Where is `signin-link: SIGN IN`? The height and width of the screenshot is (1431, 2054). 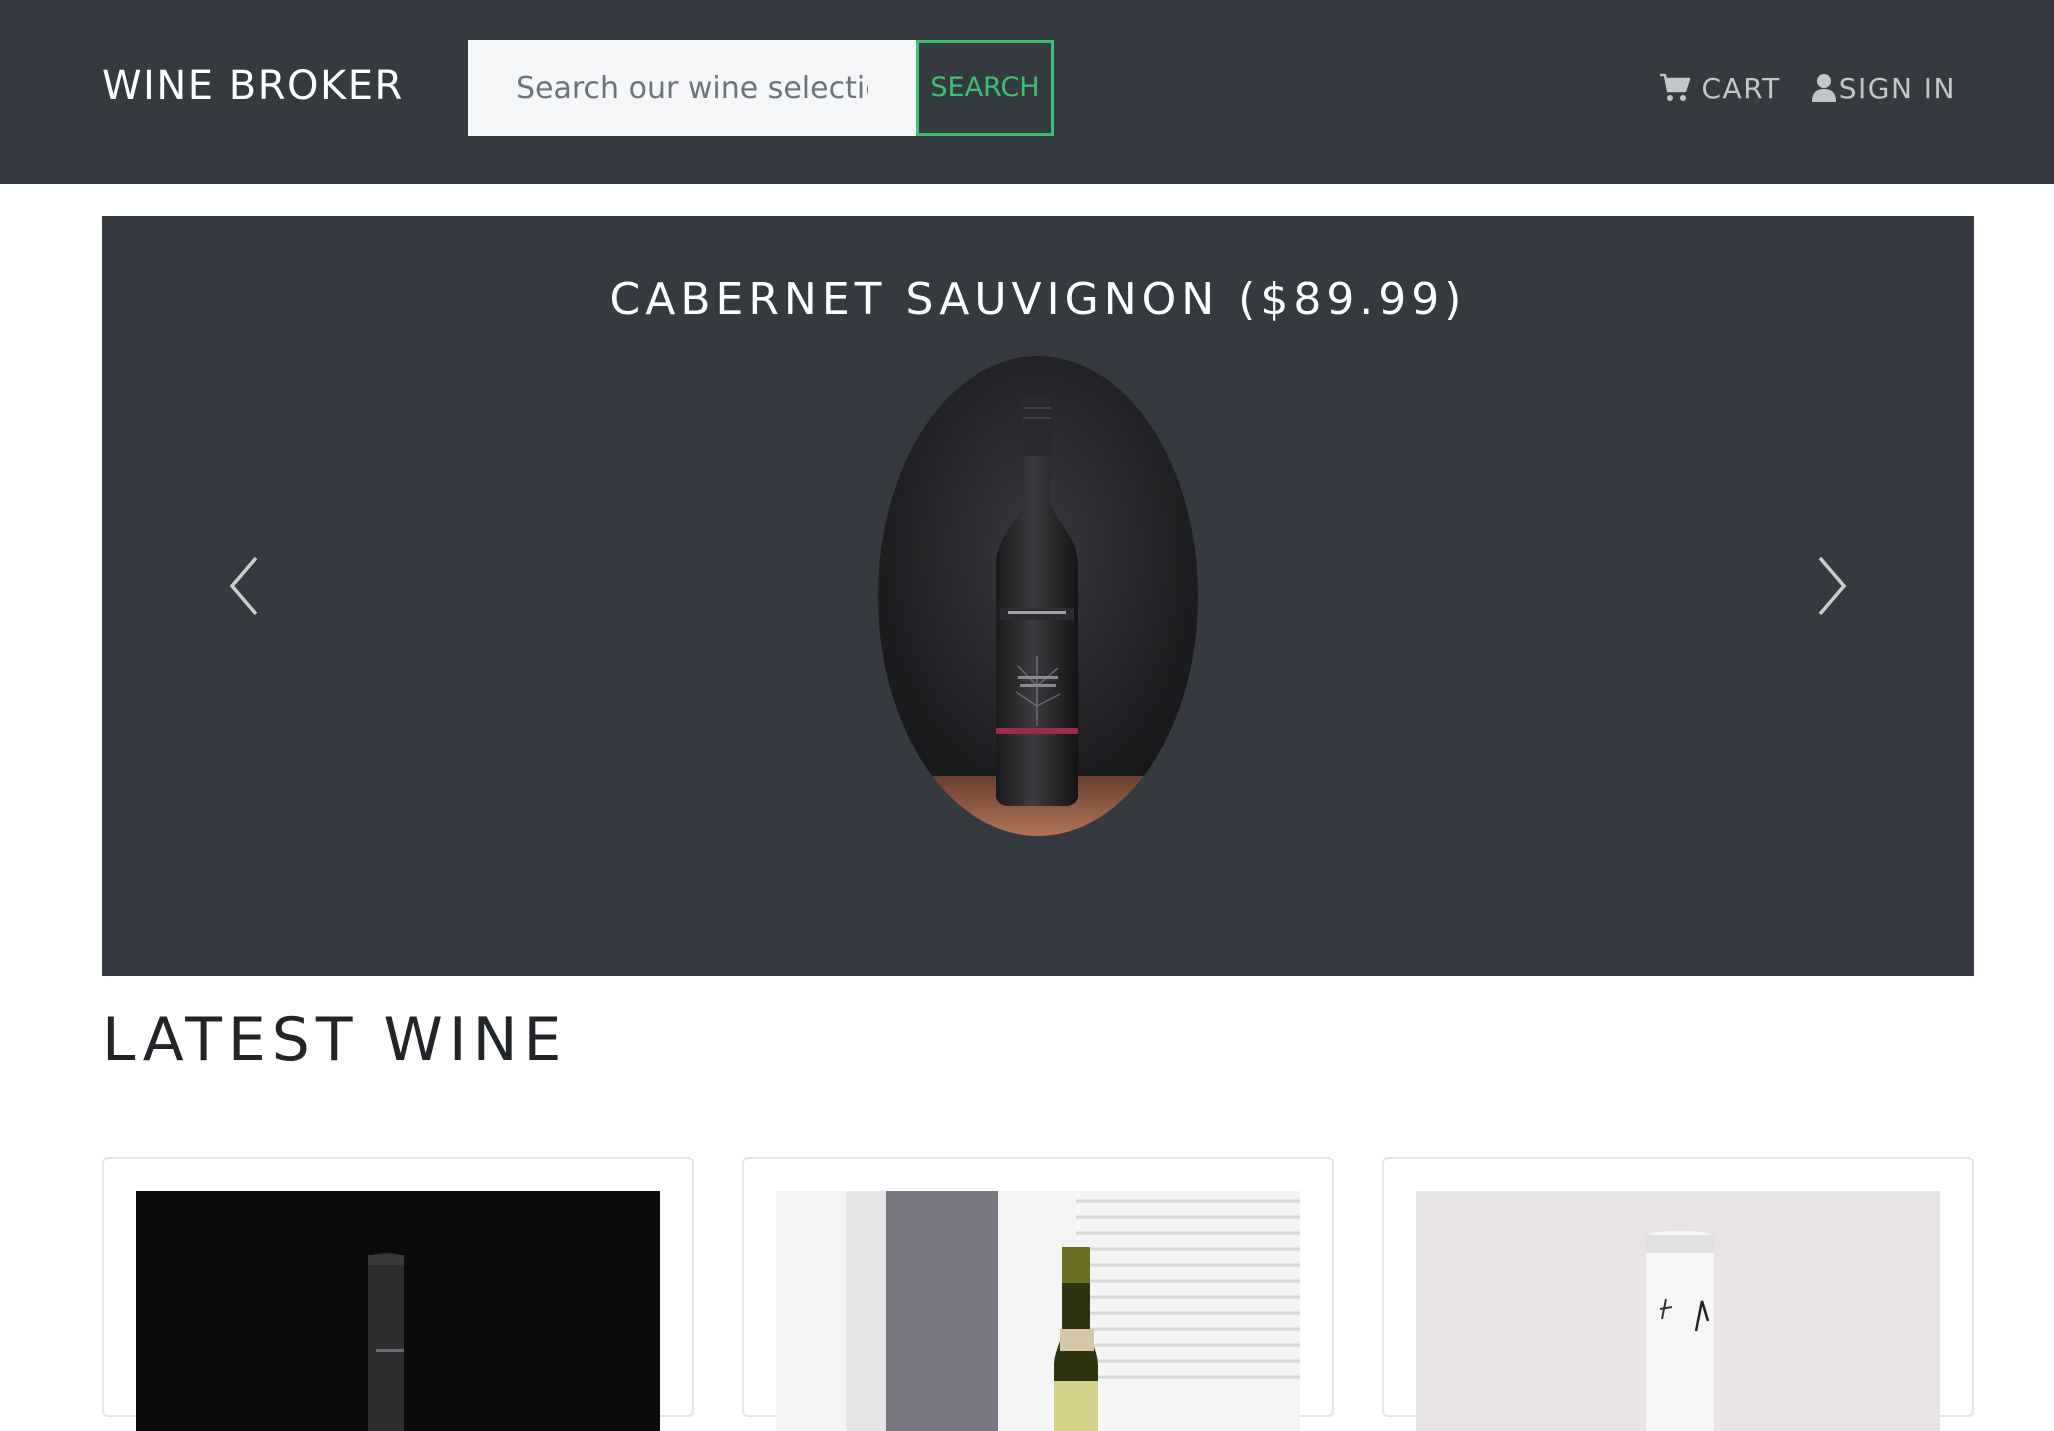 signin-link: SIGN IN is located at coordinates (1883, 88).